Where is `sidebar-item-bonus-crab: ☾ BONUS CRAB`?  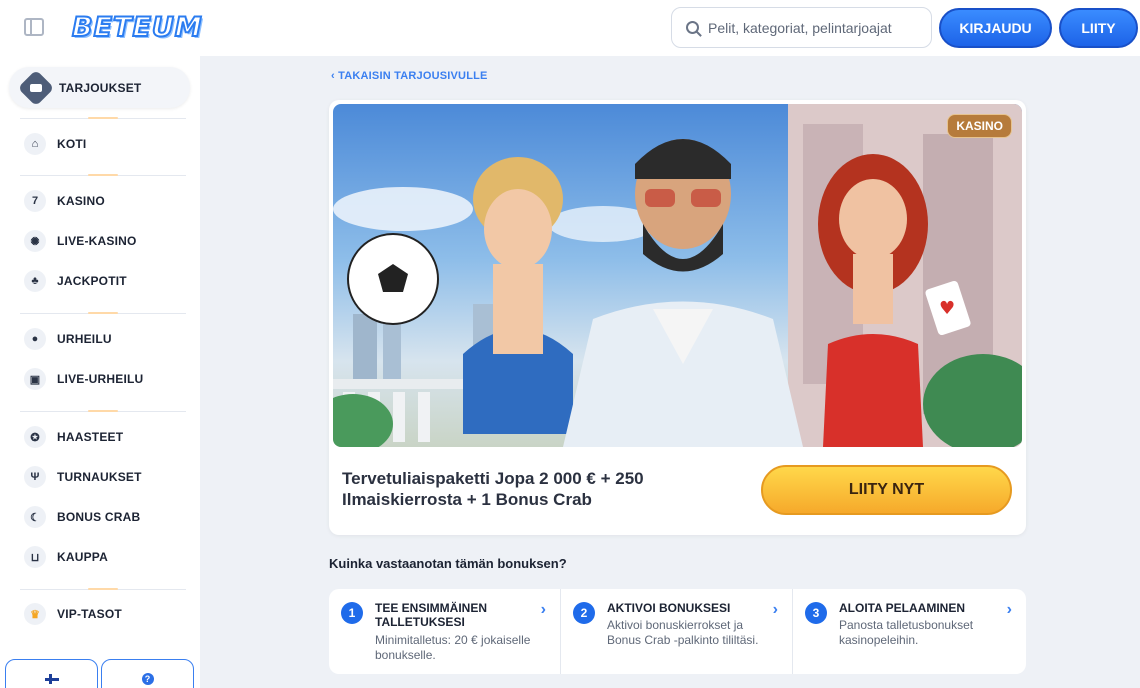
sidebar-item-bonus-crab: ☾ BONUS CRAB is located at coordinates (82, 517).